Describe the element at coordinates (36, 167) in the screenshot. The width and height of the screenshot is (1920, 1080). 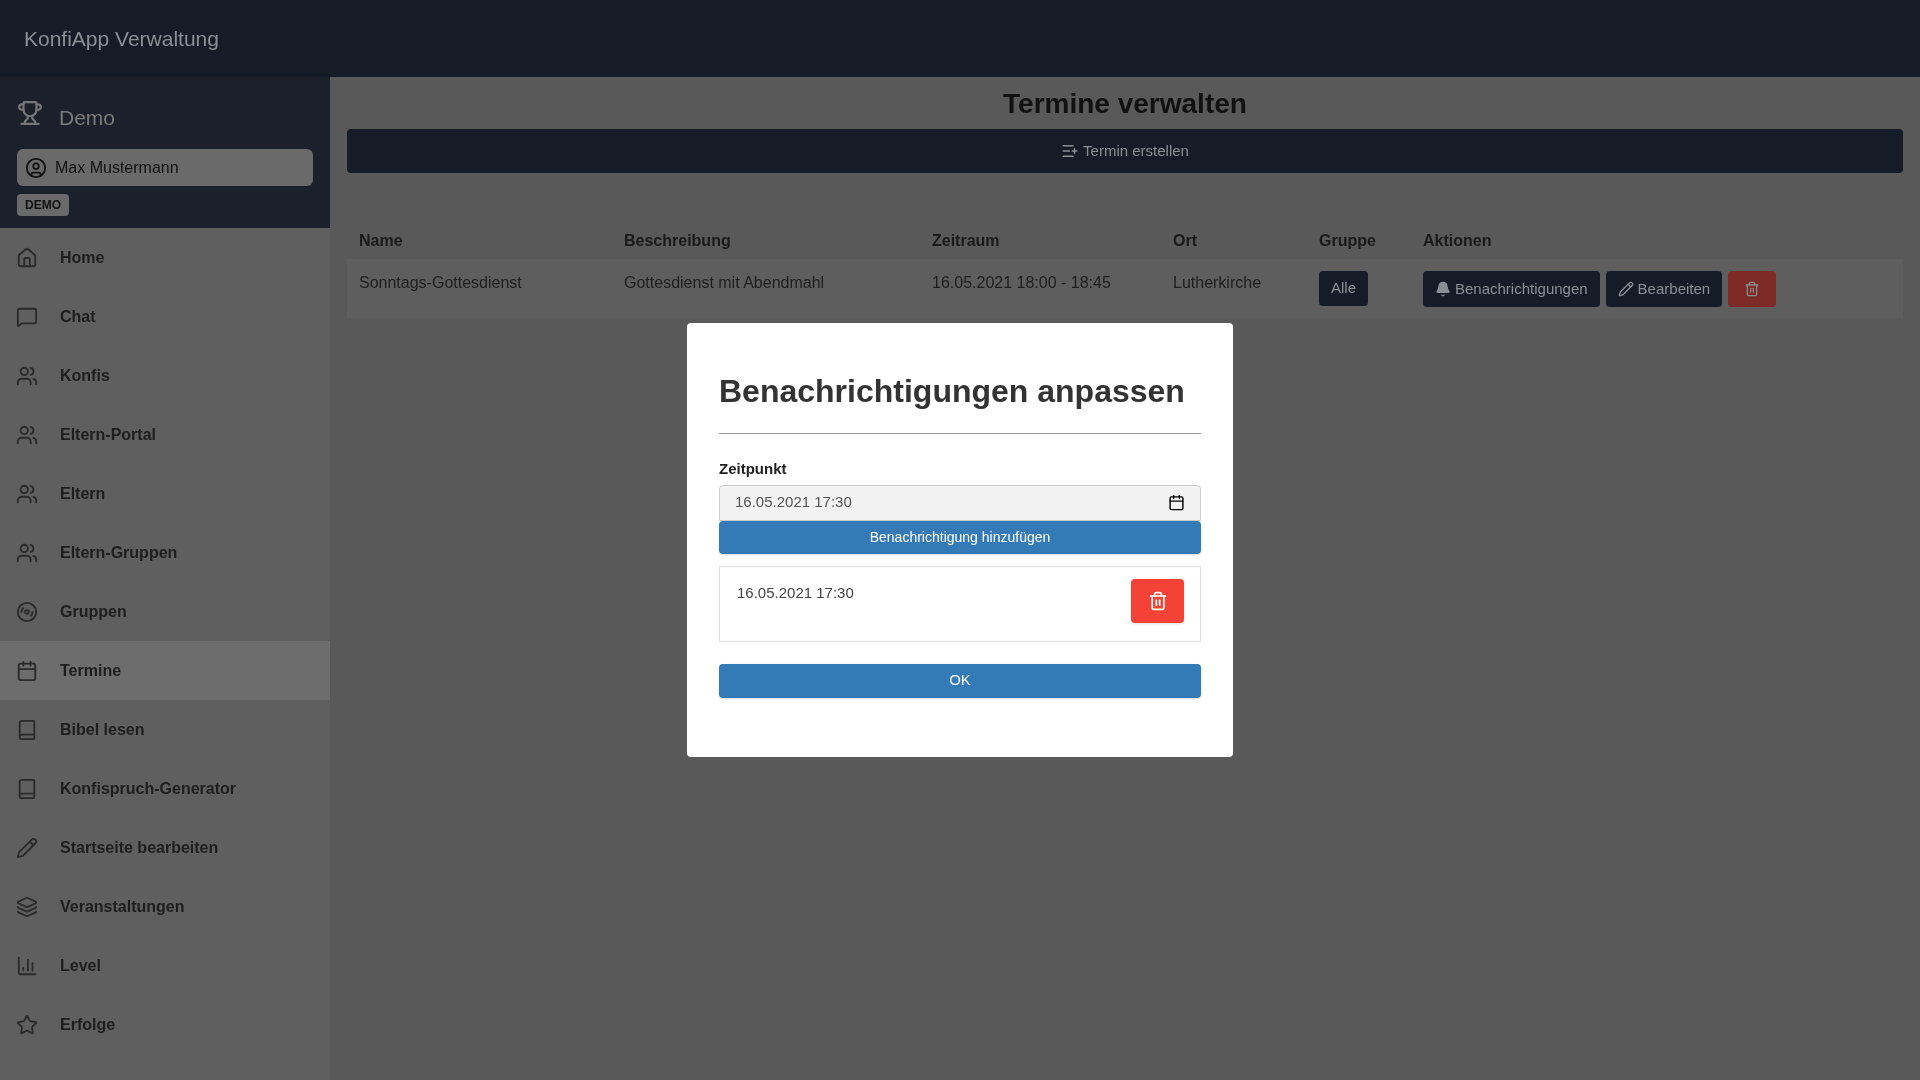
I see `user-avatar-icon` at that location.